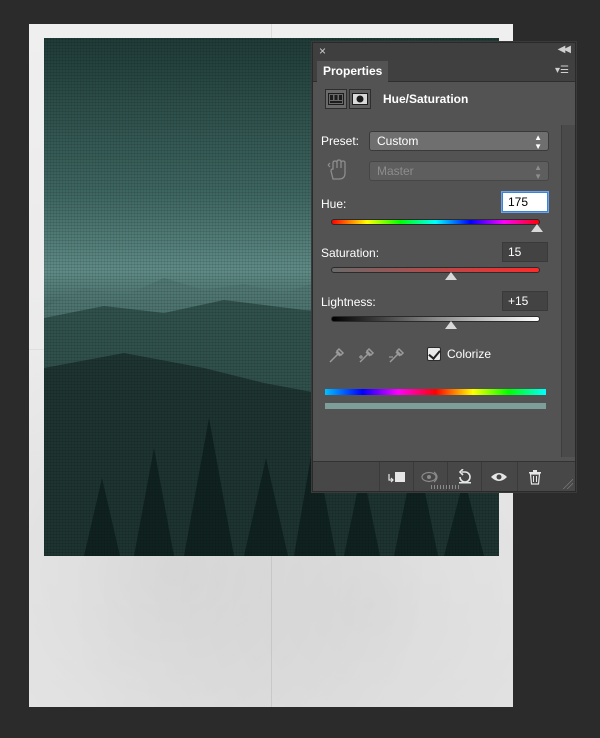 The image size is (600, 738). Describe the element at coordinates (469, 354) in the screenshot. I see `colorize-label: Colorize` at that location.